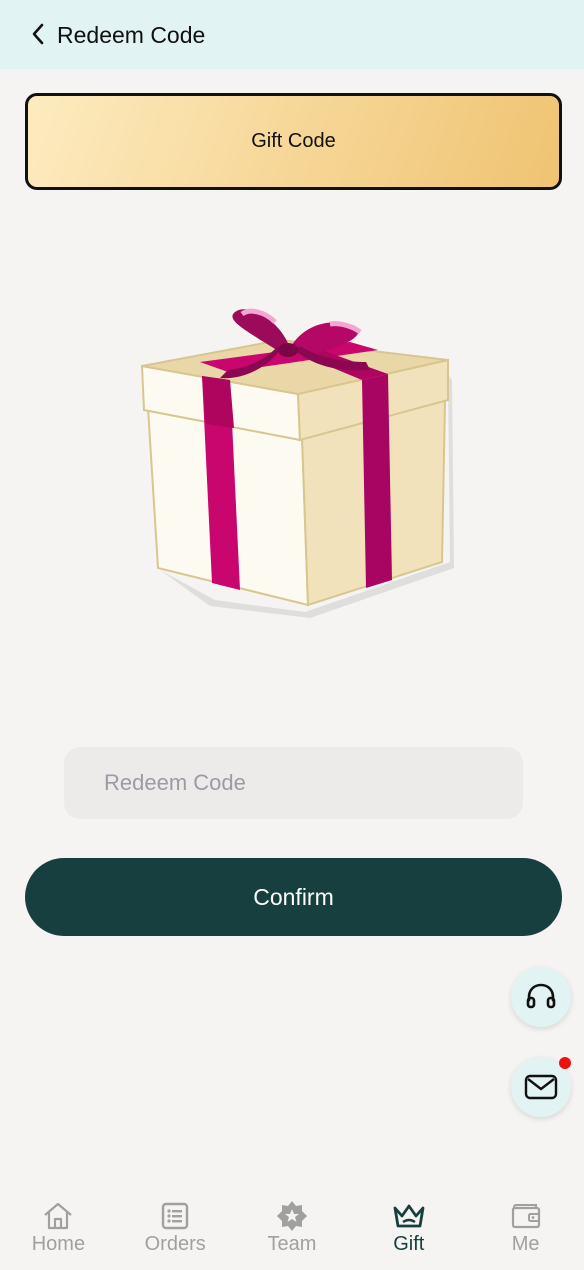 Image resolution: width=584 pixels, height=1270 pixels. Describe the element at coordinates (292, 34) in the screenshot. I see `header-bar: Redeem Code` at that location.